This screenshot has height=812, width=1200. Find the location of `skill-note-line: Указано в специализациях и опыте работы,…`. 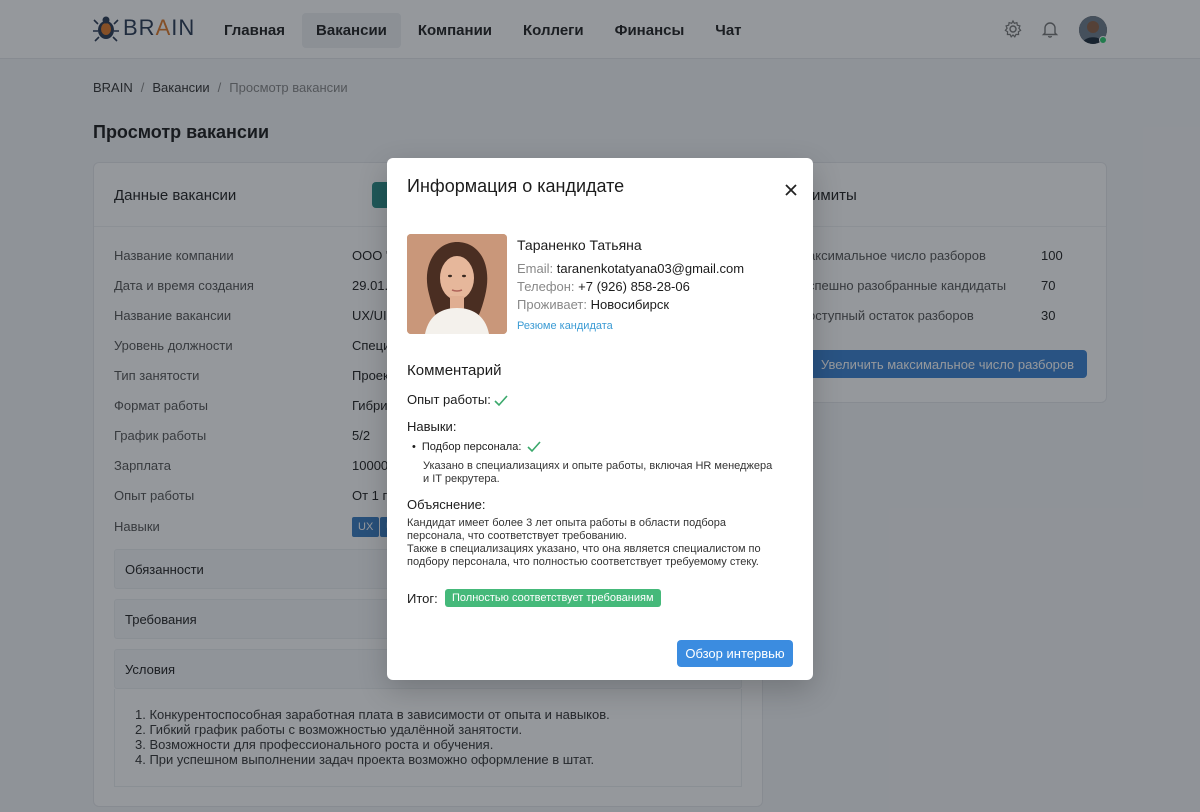

skill-note-line: Указано в специализациях и опыте работы,… is located at coordinates (598, 466).